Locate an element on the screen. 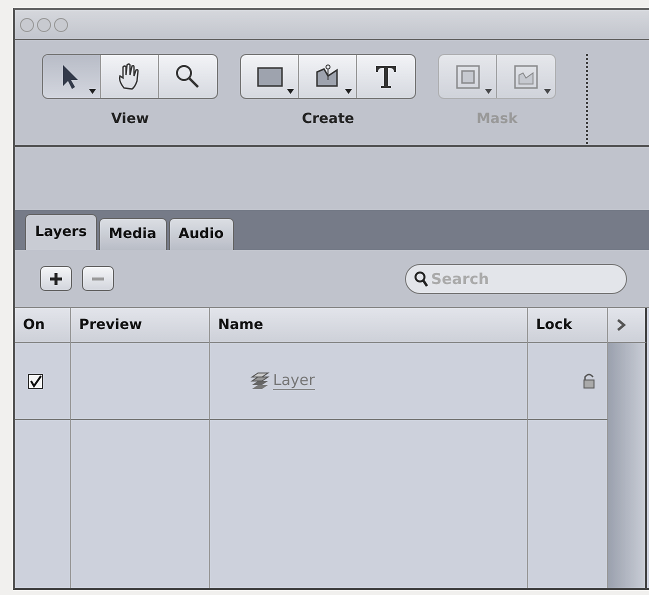  checkbox is located at coordinates (35, 381).